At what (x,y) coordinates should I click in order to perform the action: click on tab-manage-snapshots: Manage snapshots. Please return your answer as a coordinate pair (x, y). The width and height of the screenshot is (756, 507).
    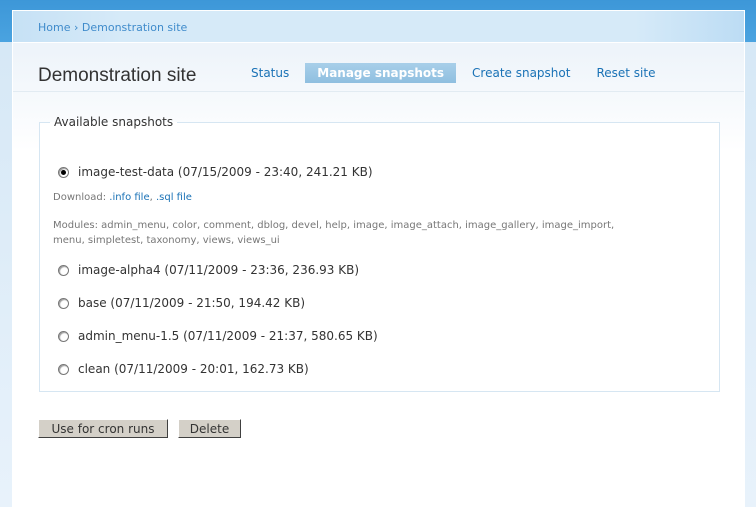
    Looking at the image, I should click on (381, 73).